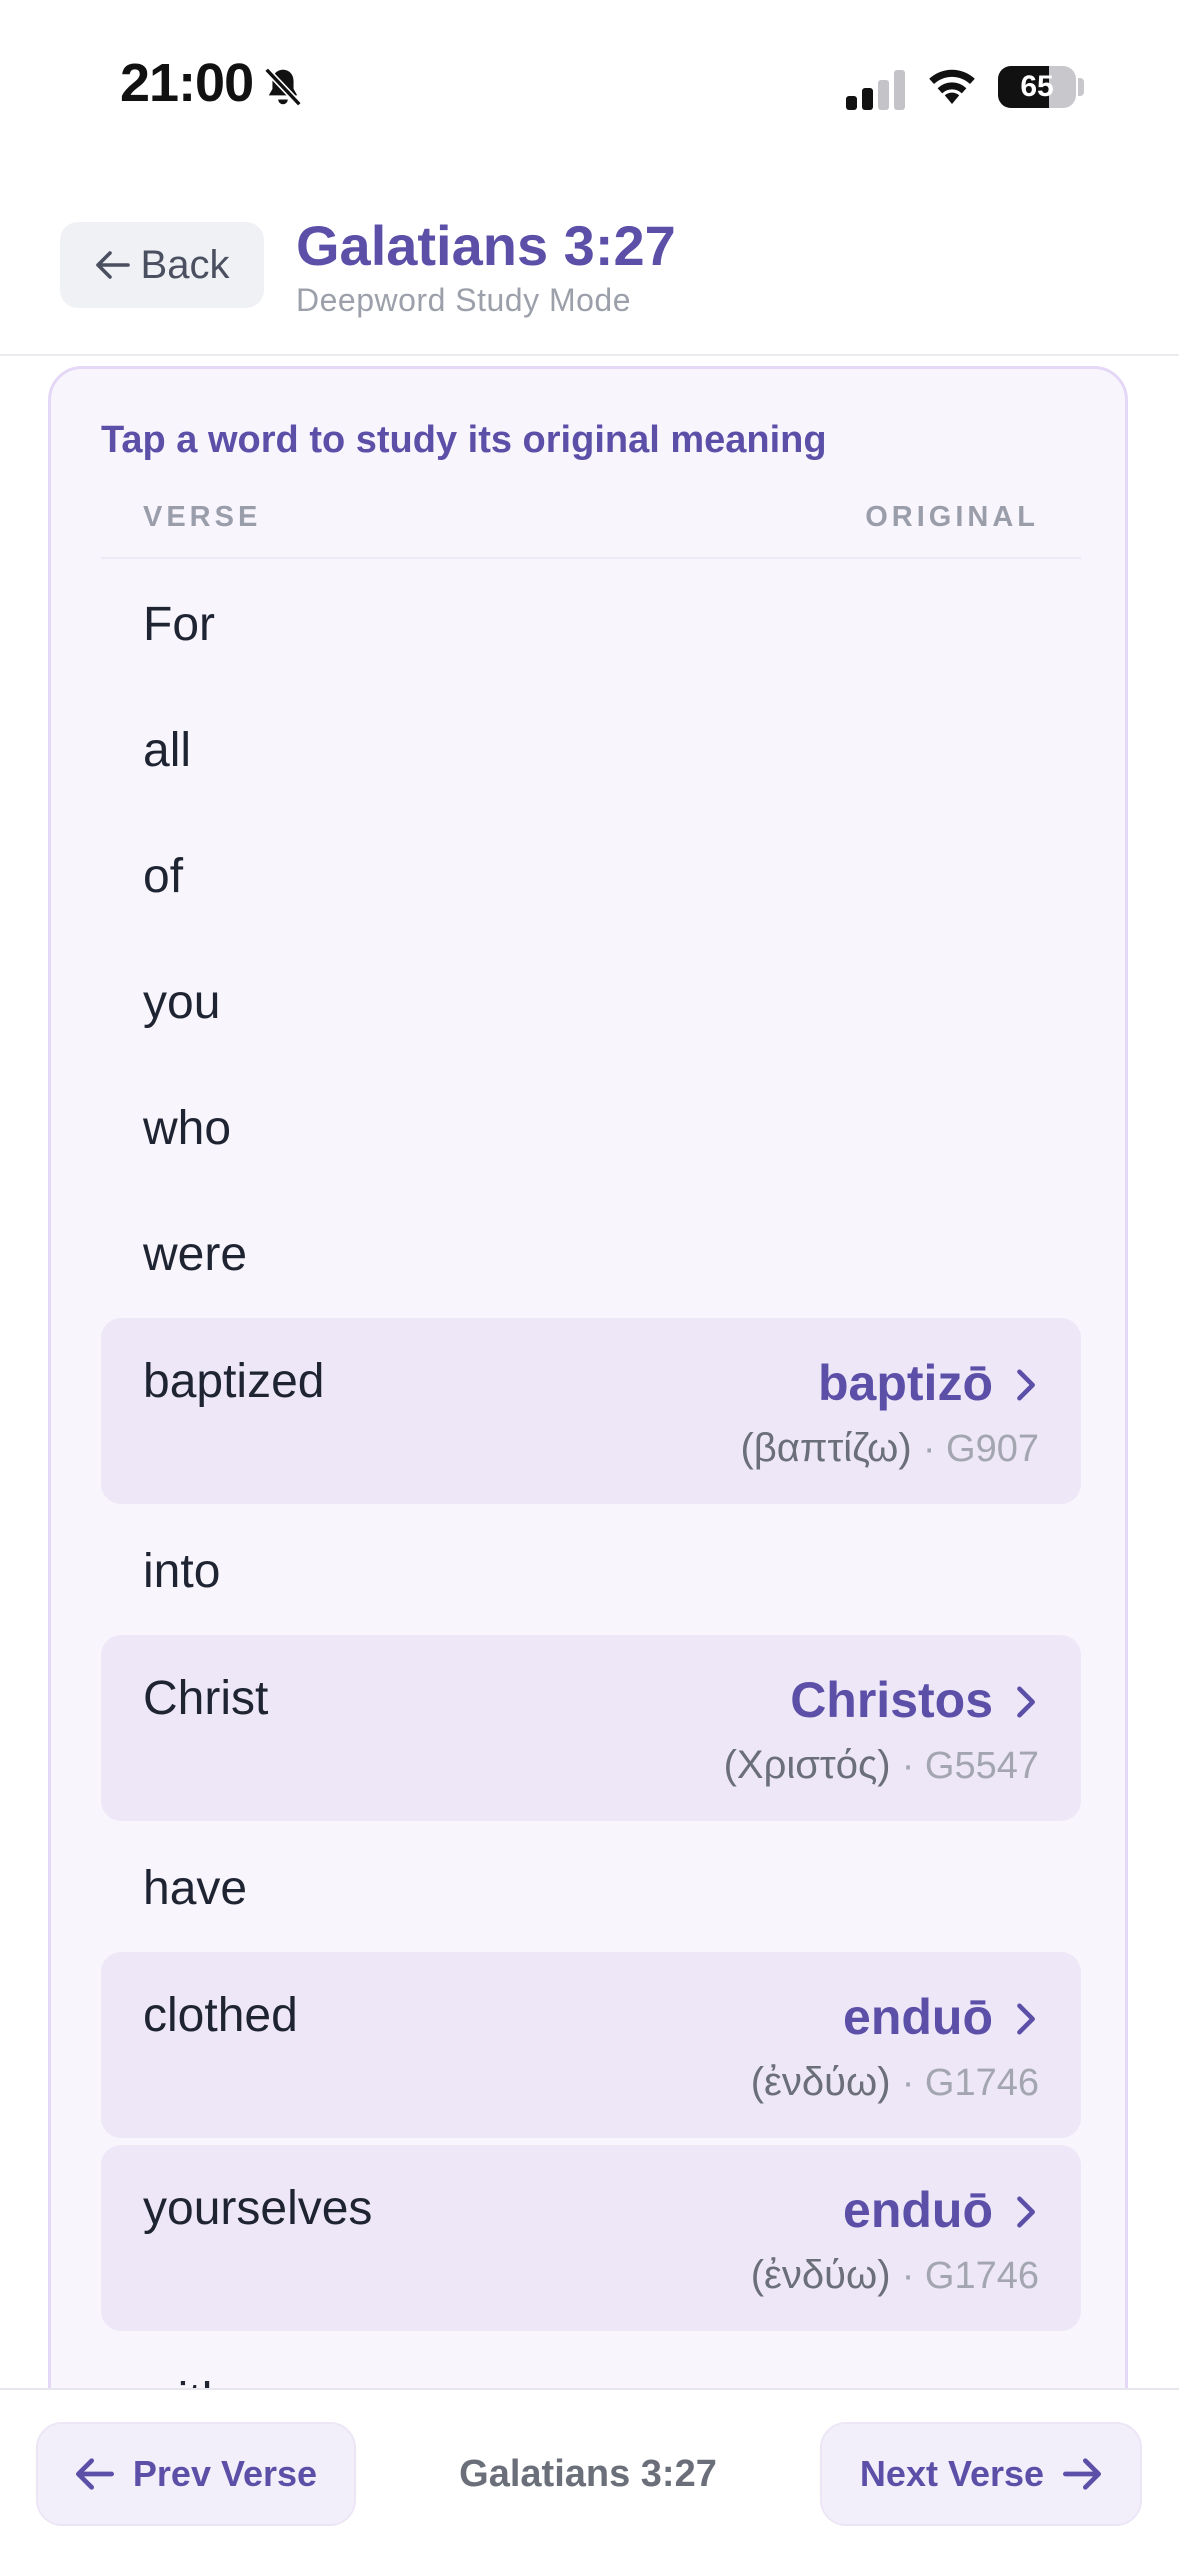 The image size is (1179, 2556). I want to click on page-subtitle: Deepword Study Mode, so click(464, 300).